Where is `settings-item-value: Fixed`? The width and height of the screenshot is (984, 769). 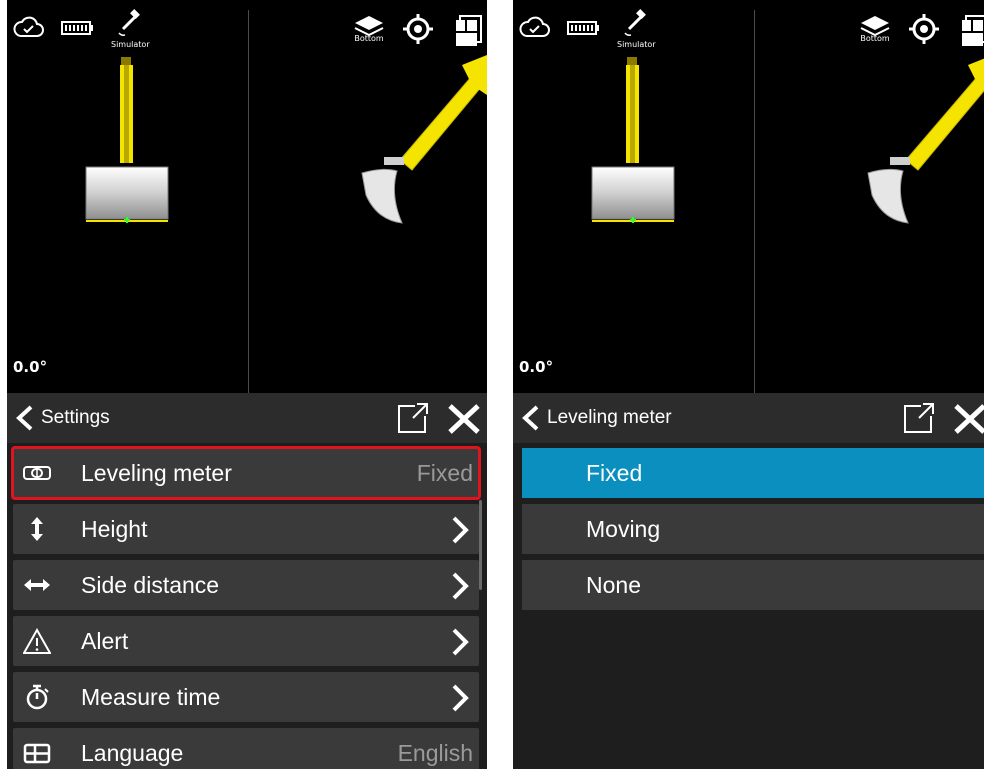 settings-item-value: Fixed is located at coordinates (444, 473).